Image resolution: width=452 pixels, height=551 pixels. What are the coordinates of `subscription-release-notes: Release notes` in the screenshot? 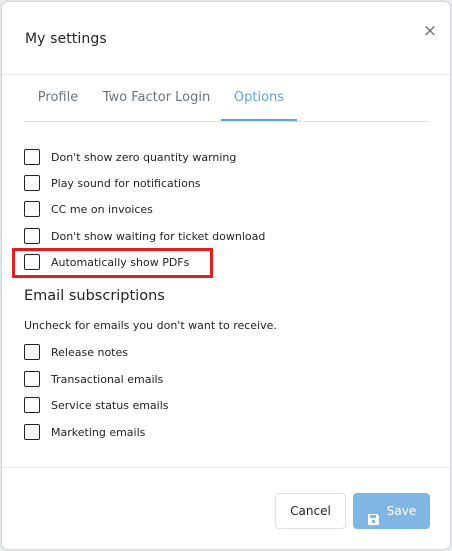 It's located at (76, 352).